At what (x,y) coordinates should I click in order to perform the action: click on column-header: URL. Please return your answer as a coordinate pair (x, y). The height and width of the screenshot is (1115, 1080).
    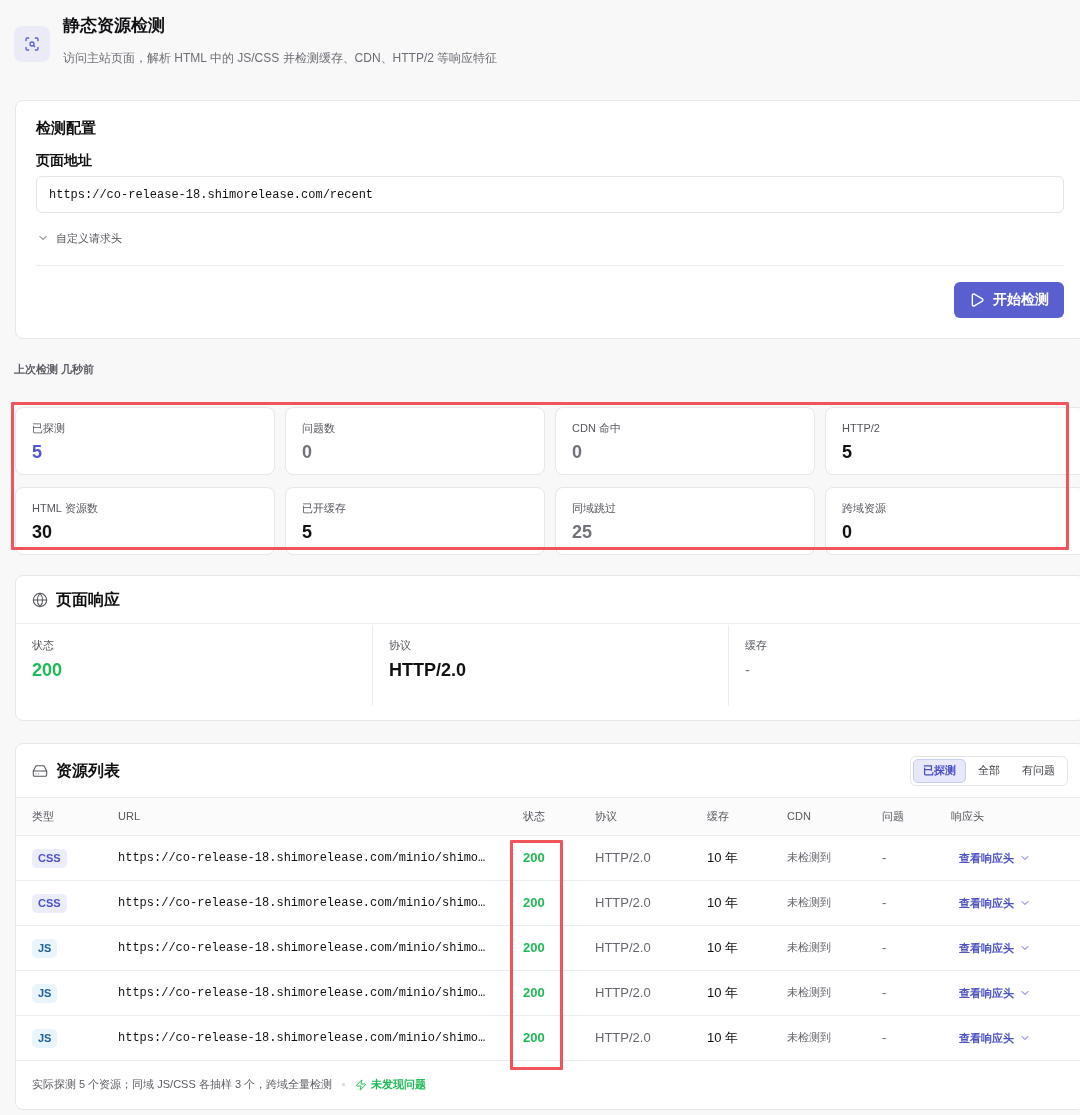
    Looking at the image, I should click on (304, 816).